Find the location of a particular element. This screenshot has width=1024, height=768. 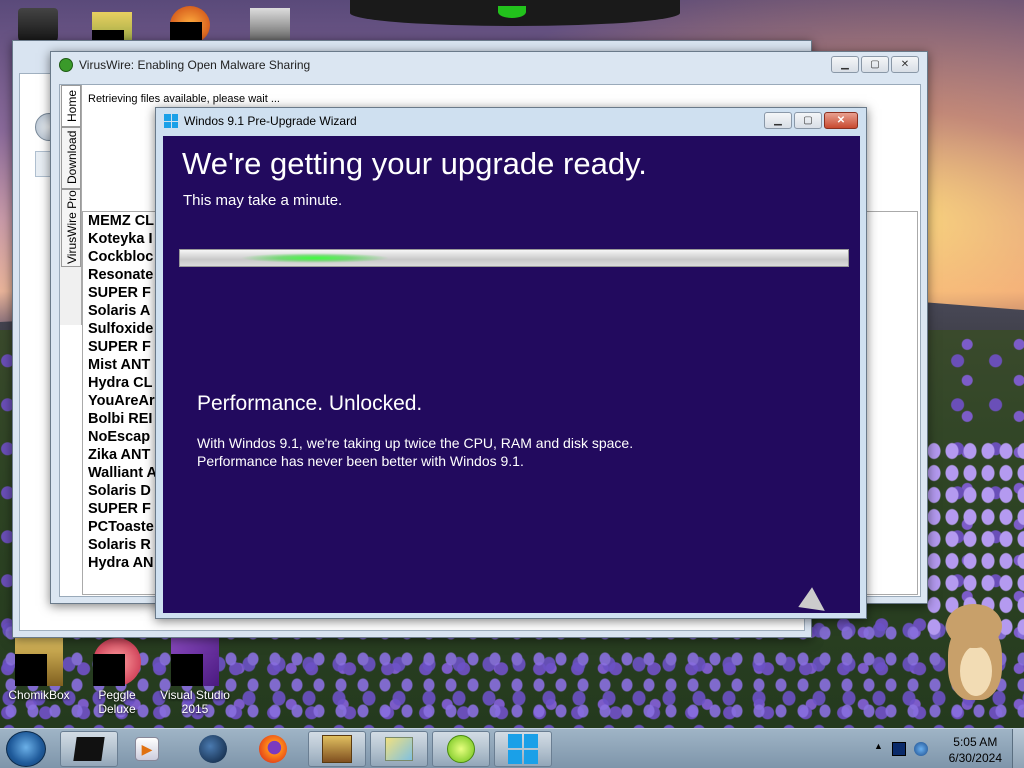

tab-viruswire-pro: VirusWire Pro is located at coordinates (71, 228).